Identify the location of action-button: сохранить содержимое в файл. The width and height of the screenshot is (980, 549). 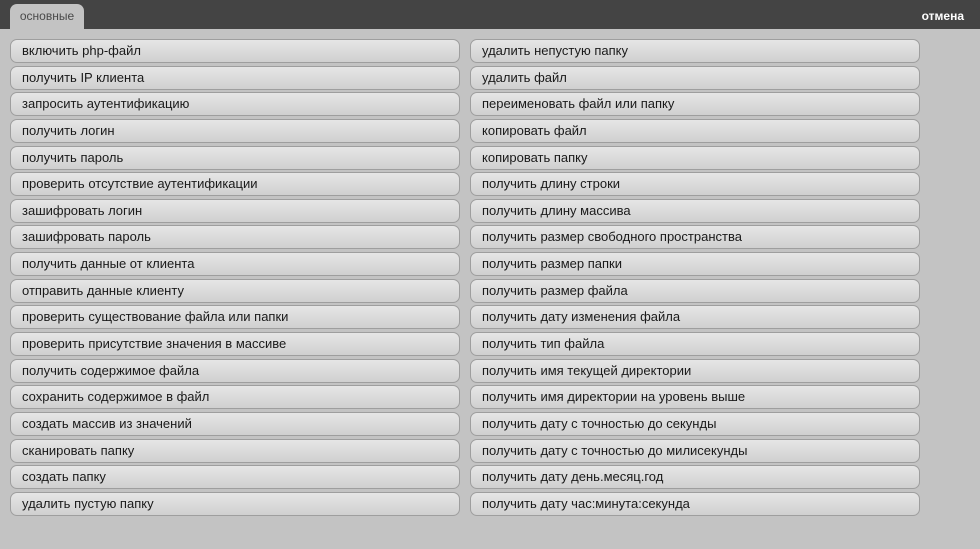
(235, 397).